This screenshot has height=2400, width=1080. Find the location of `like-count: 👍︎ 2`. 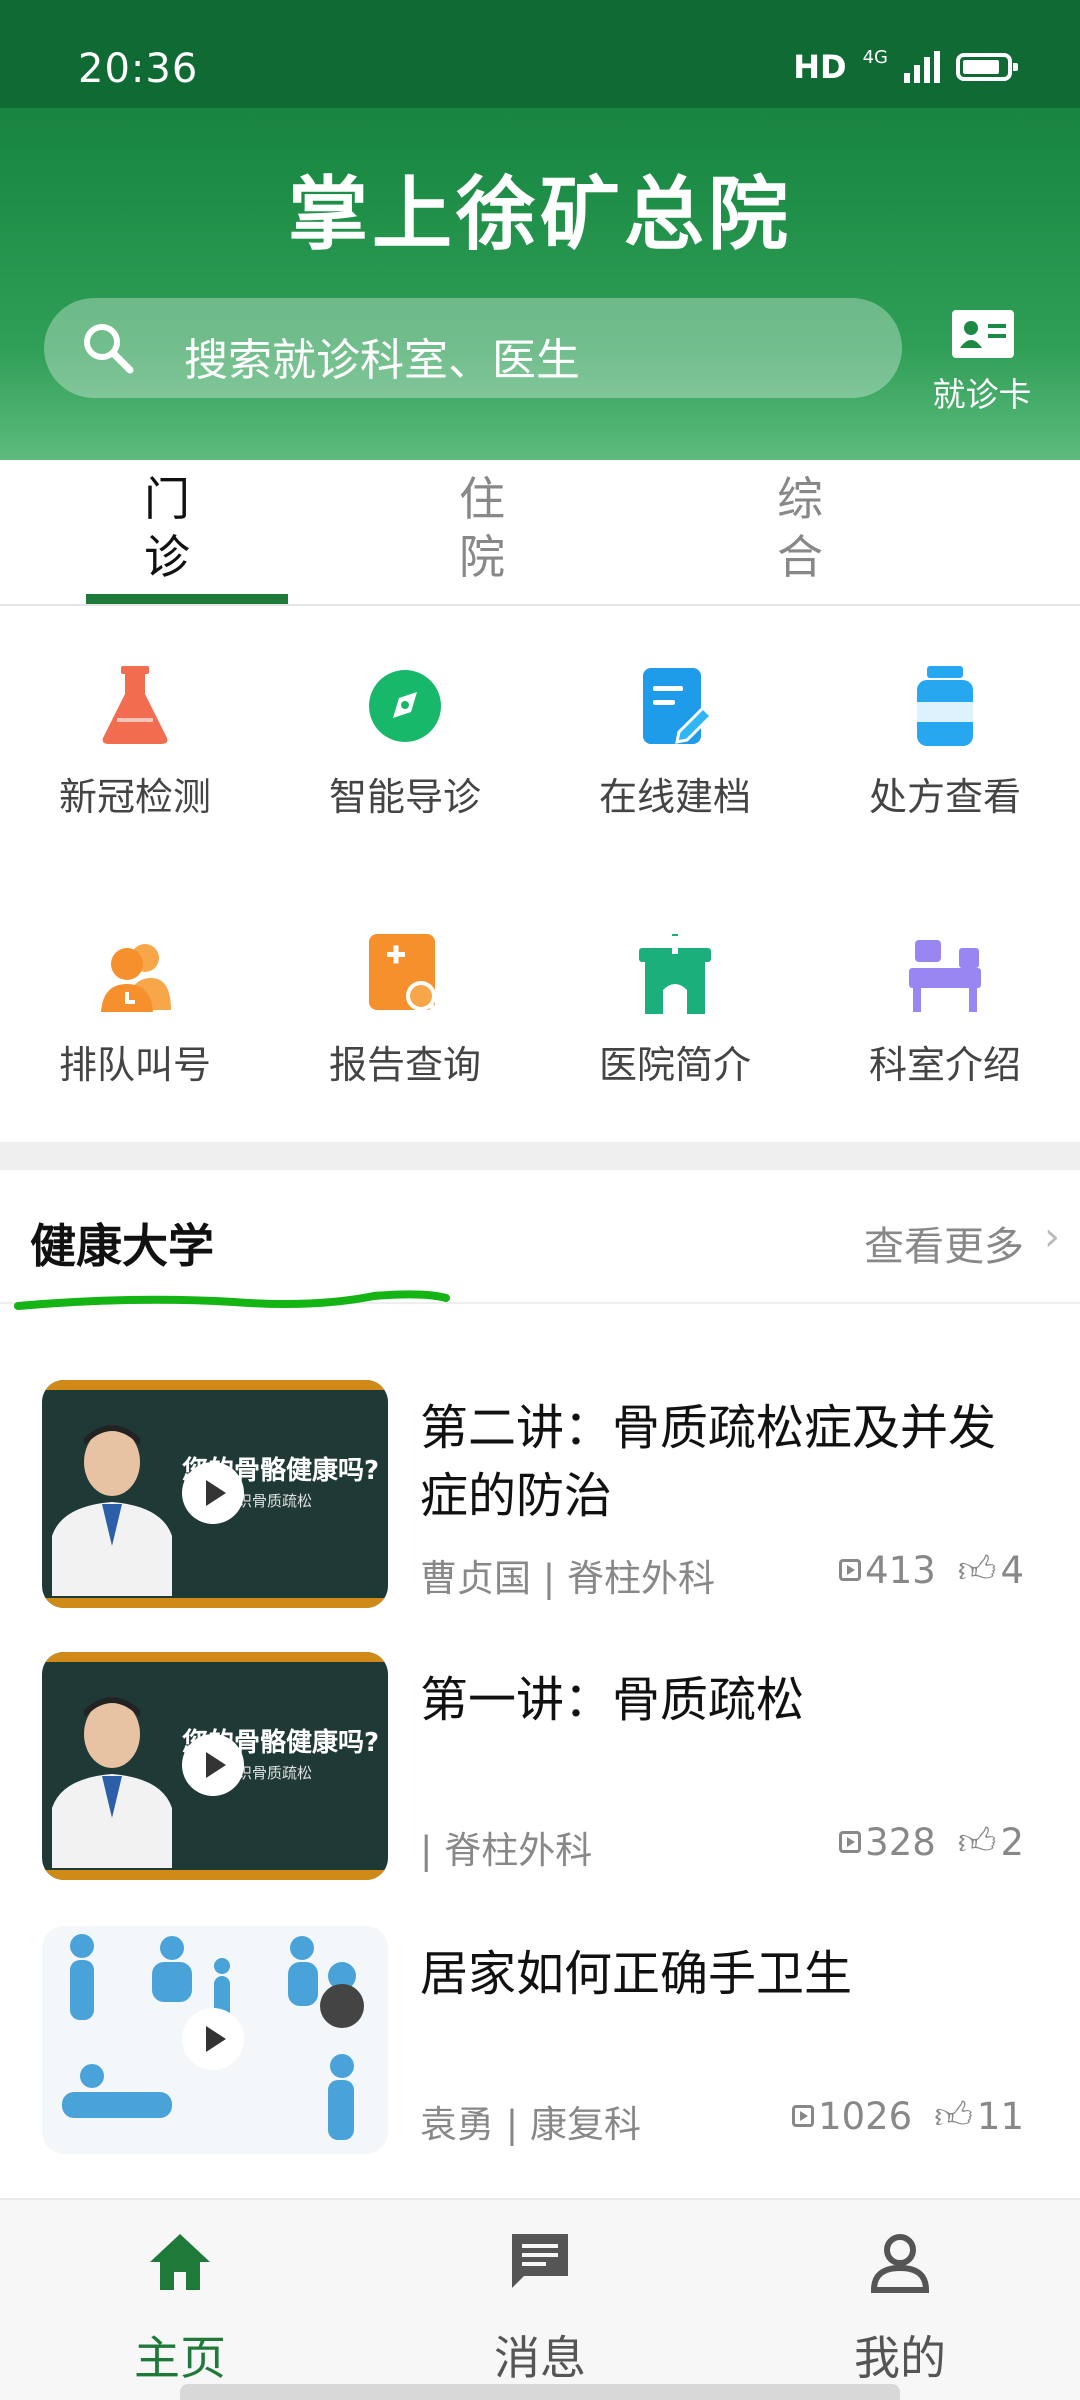

like-count: 👍︎ 2 is located at coordinates (991, 1842).